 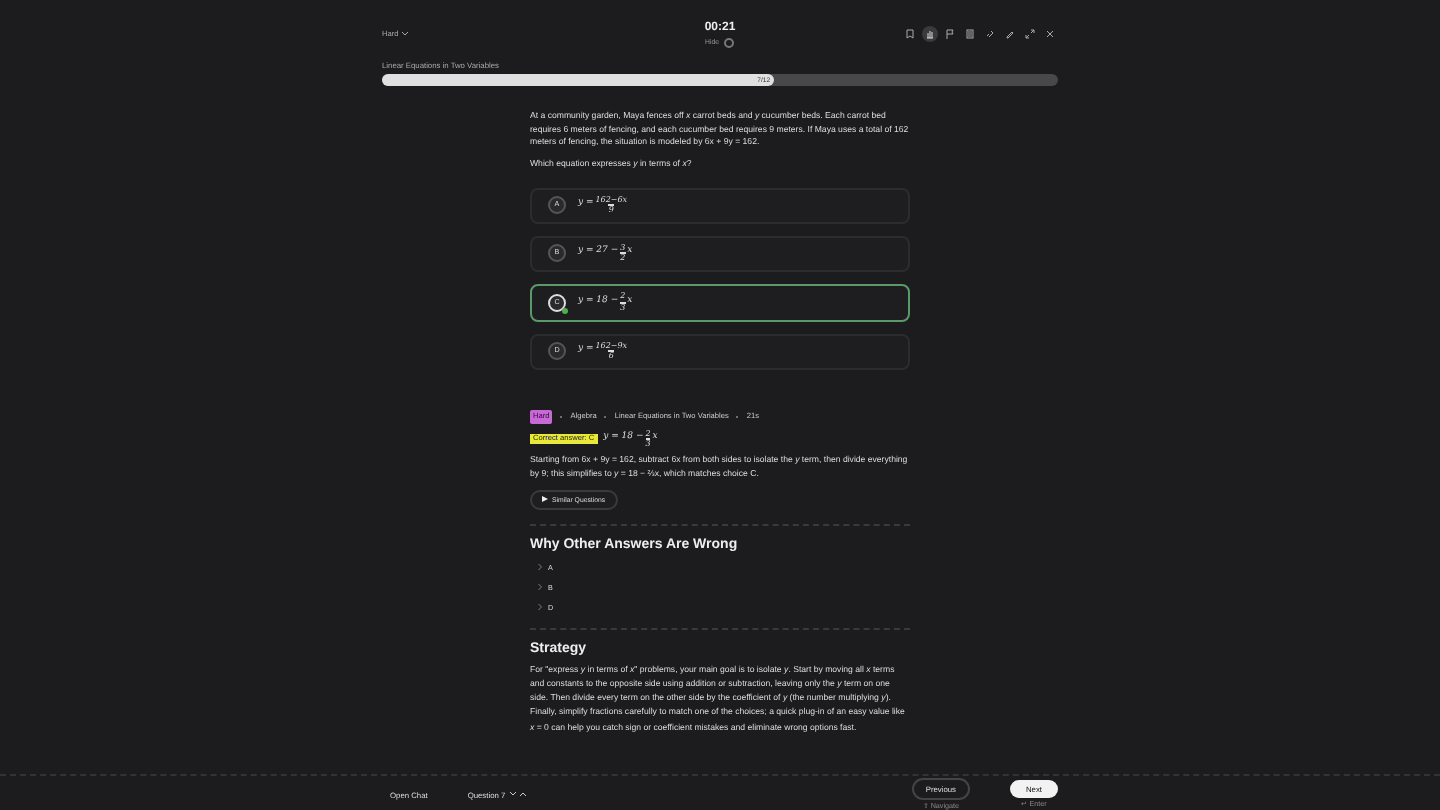 I want to click on close-icon, so click(x=1050, y=34).